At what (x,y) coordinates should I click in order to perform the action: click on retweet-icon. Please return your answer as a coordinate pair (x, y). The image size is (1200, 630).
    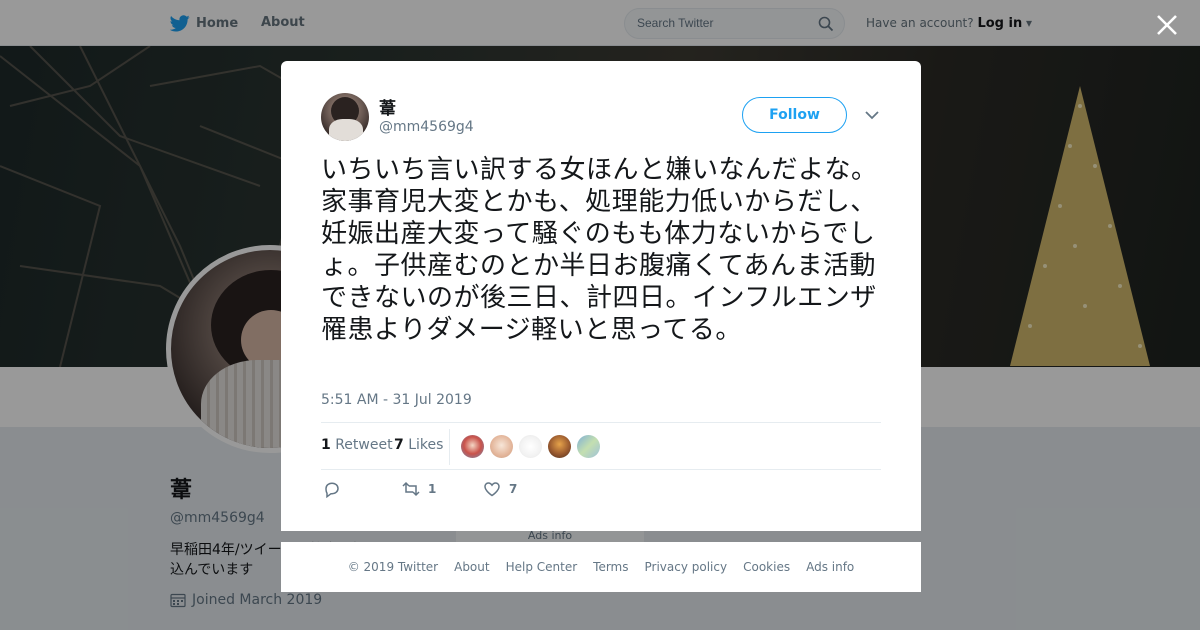
    Looking at the image, I should click on (411, 489).